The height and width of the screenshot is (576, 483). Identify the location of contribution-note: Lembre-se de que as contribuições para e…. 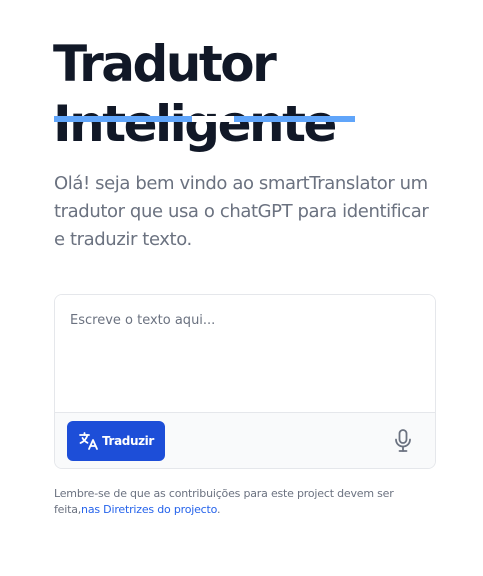
(234, 502).